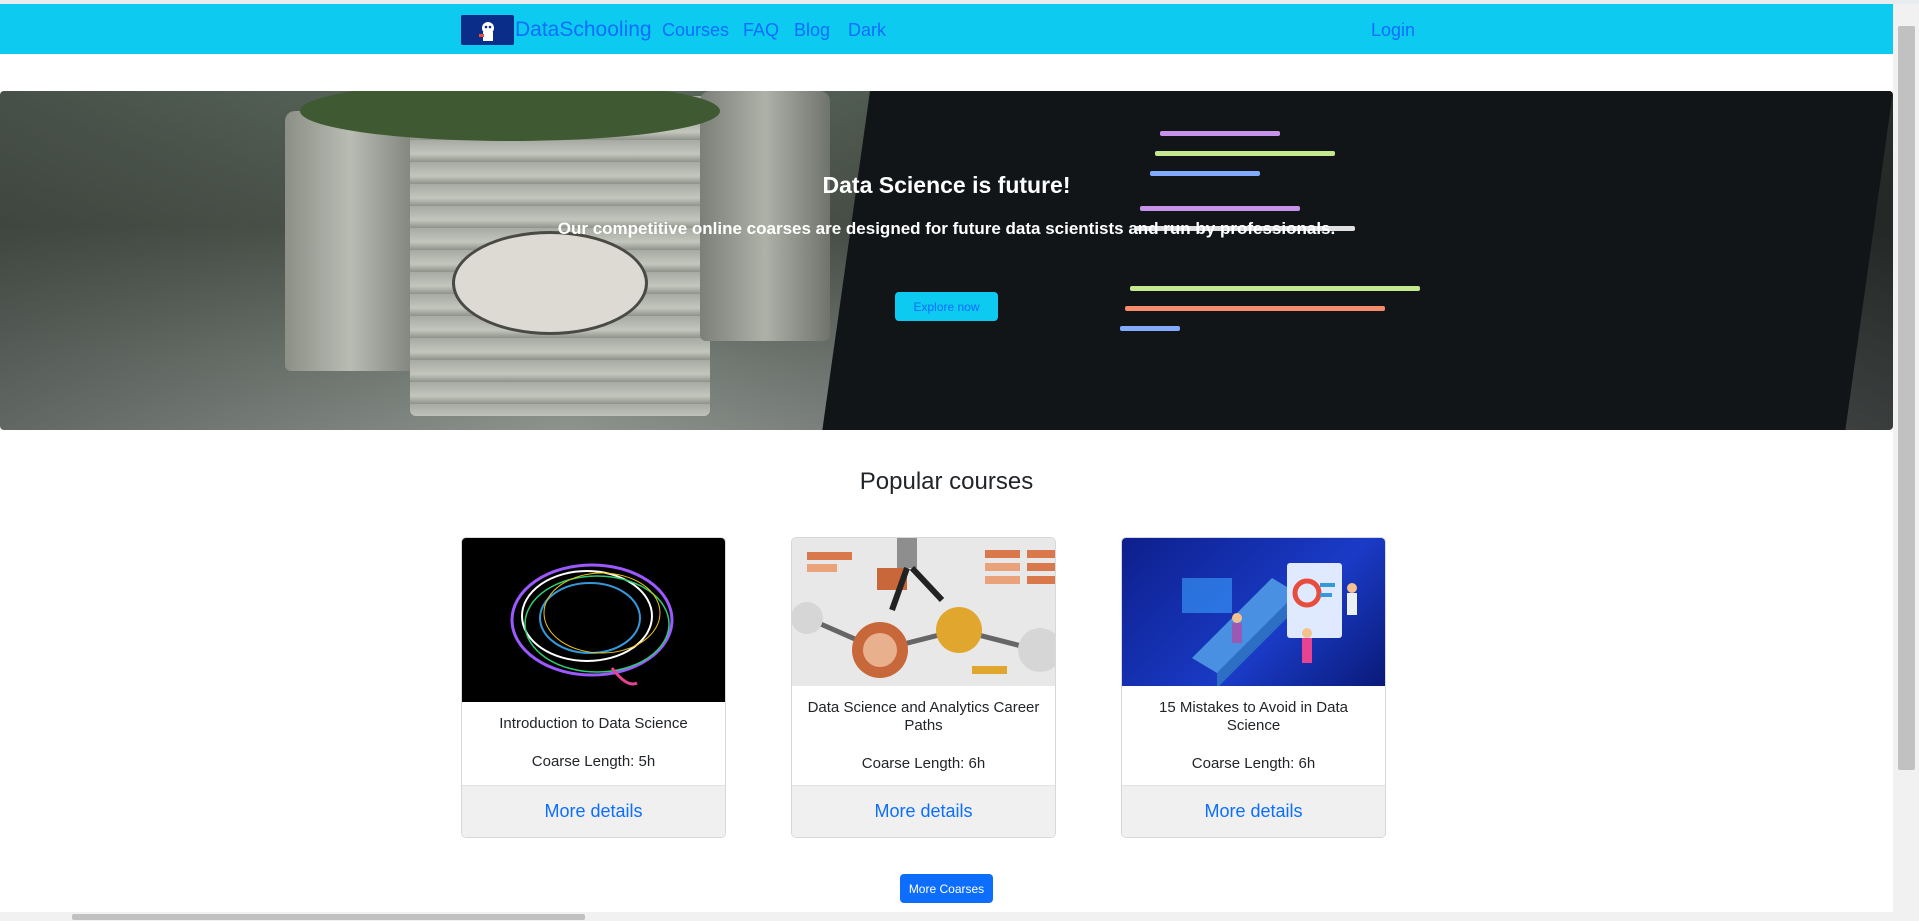  Describe the element at coordinates (1906, 398) in the screenshot. I see `vertical-scrollbar-thumb` at that location.